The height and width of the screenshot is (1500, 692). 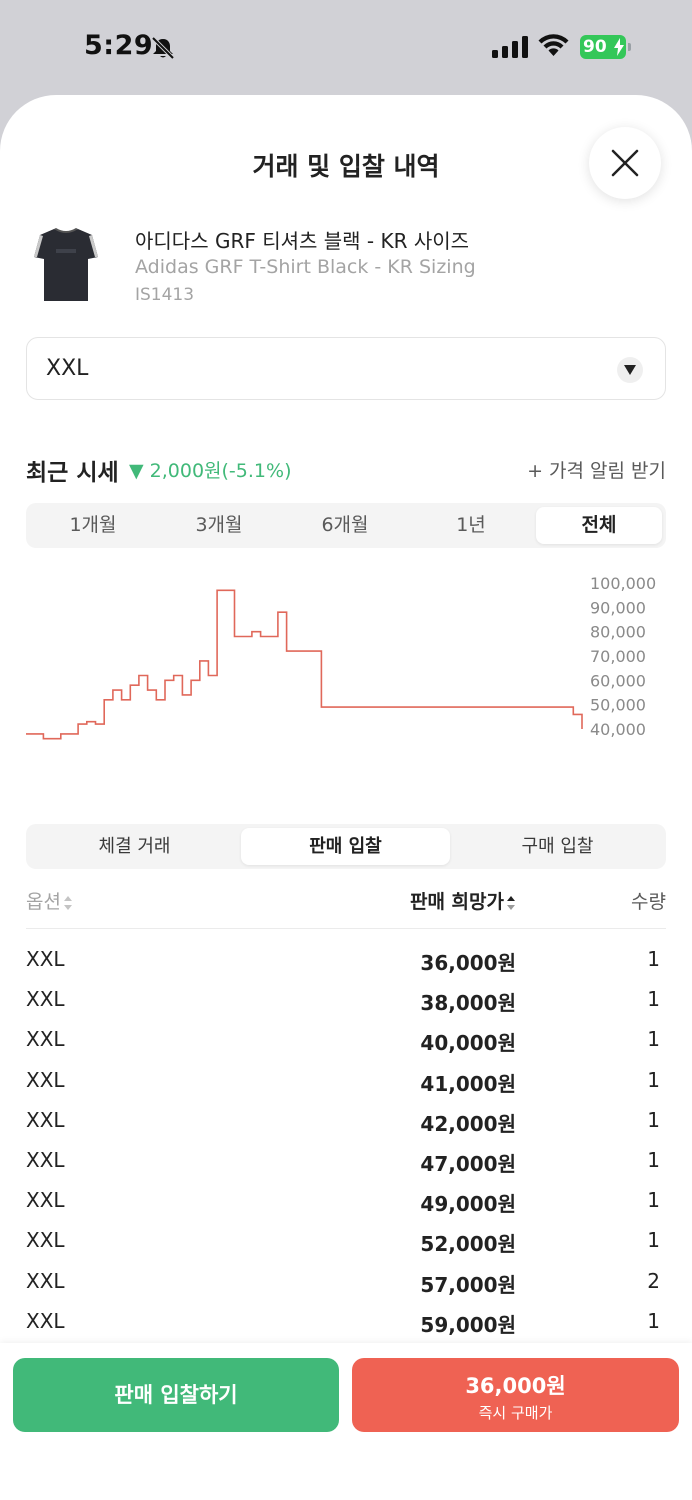 What do you see at coordinates (93, 525) in the screenshot?
I see `tab-1-month: 1개월` at bounding box center [93, 525].